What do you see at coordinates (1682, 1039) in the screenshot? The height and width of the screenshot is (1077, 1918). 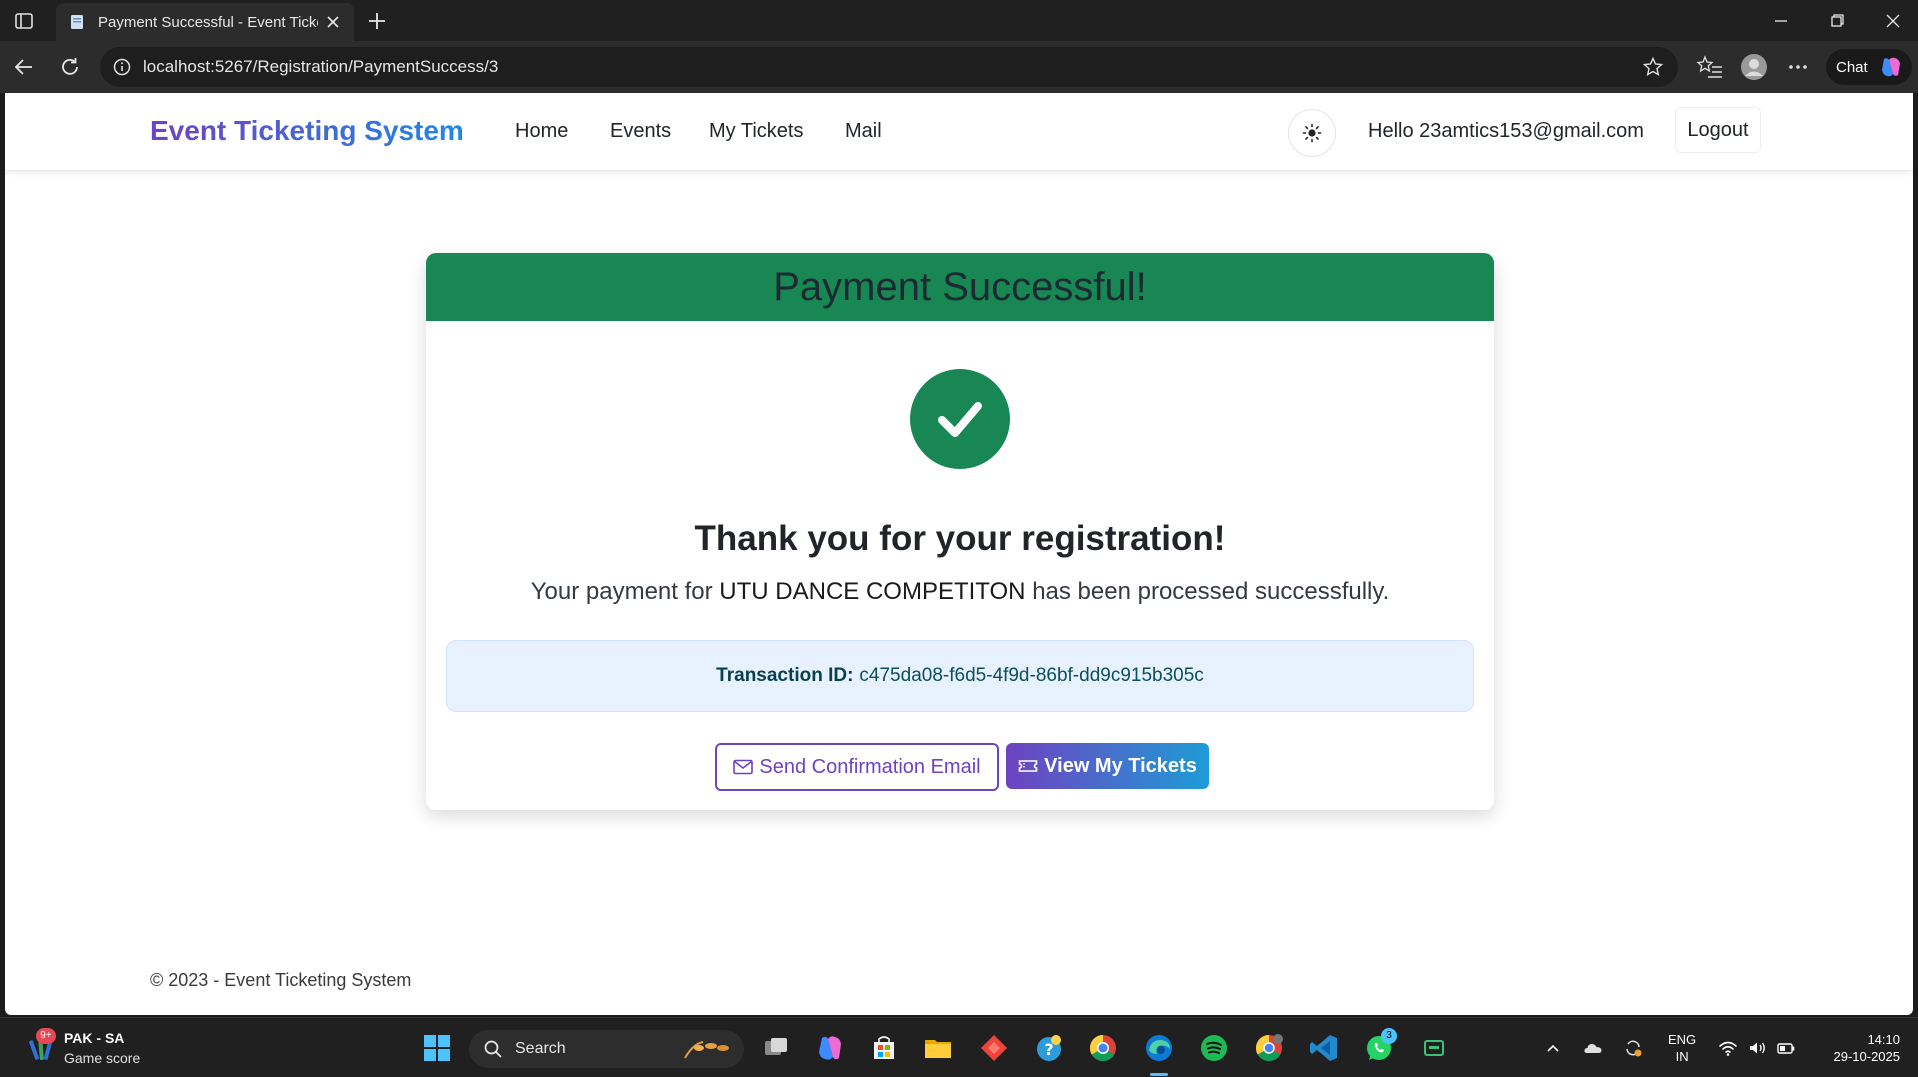 I see `language-code: ENG` at bounding box center [1682, 1039].